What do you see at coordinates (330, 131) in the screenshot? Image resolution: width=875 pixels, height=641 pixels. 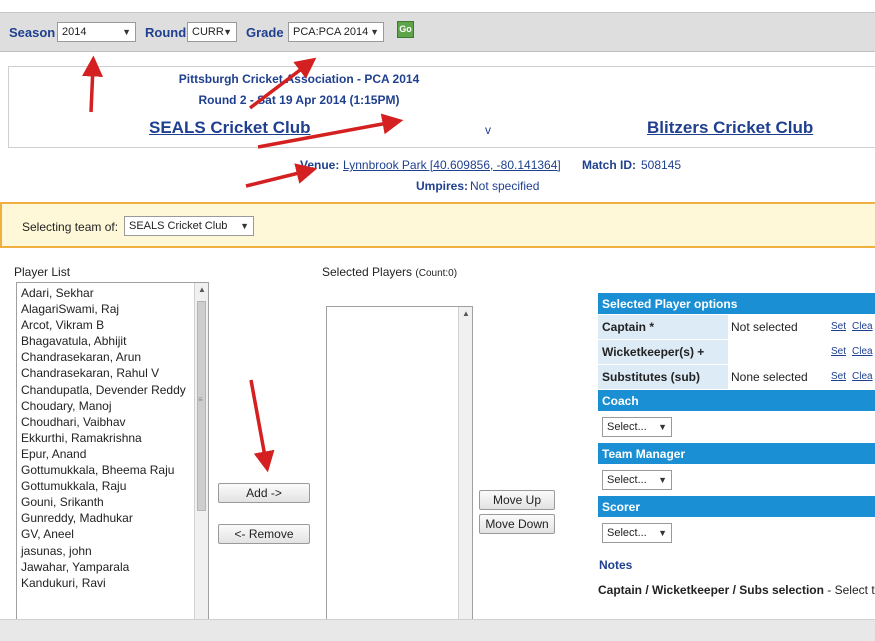 I see `arrow-to-round` at bounding box center [330, 131].